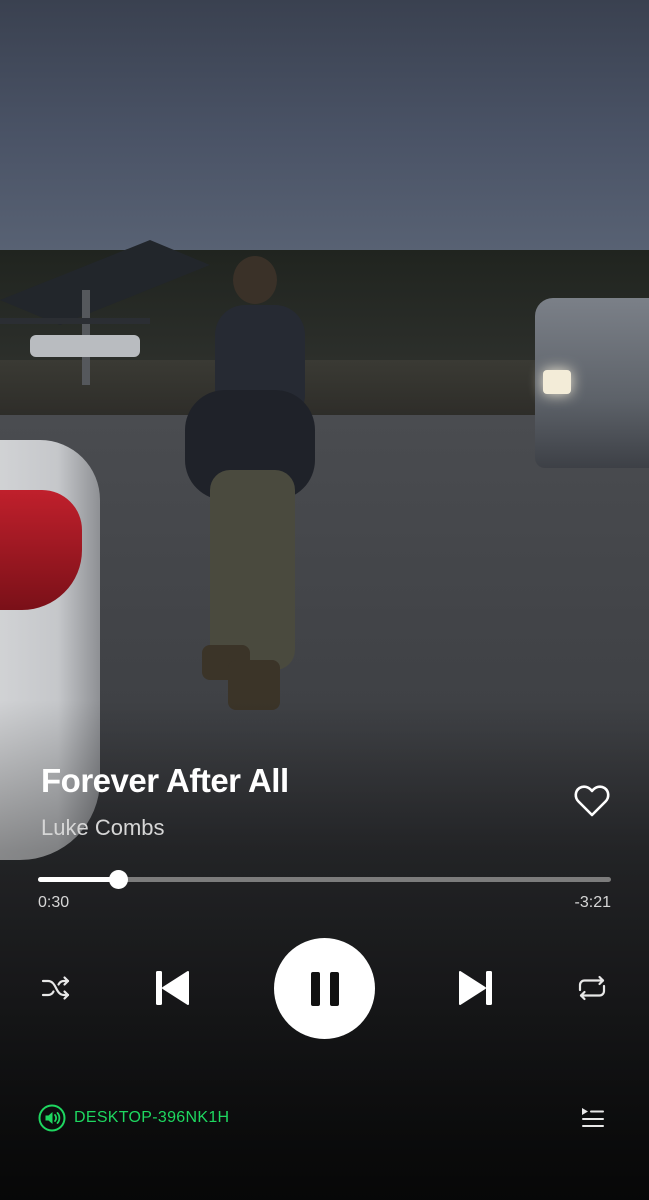  I want to click on artist-name: Luke Combs, so click(103, 828).